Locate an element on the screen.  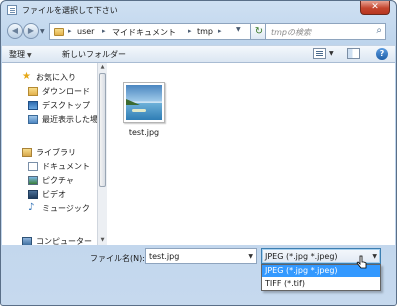
filename-dropdown-icon: ▼ is located at coordinates (250, 256).